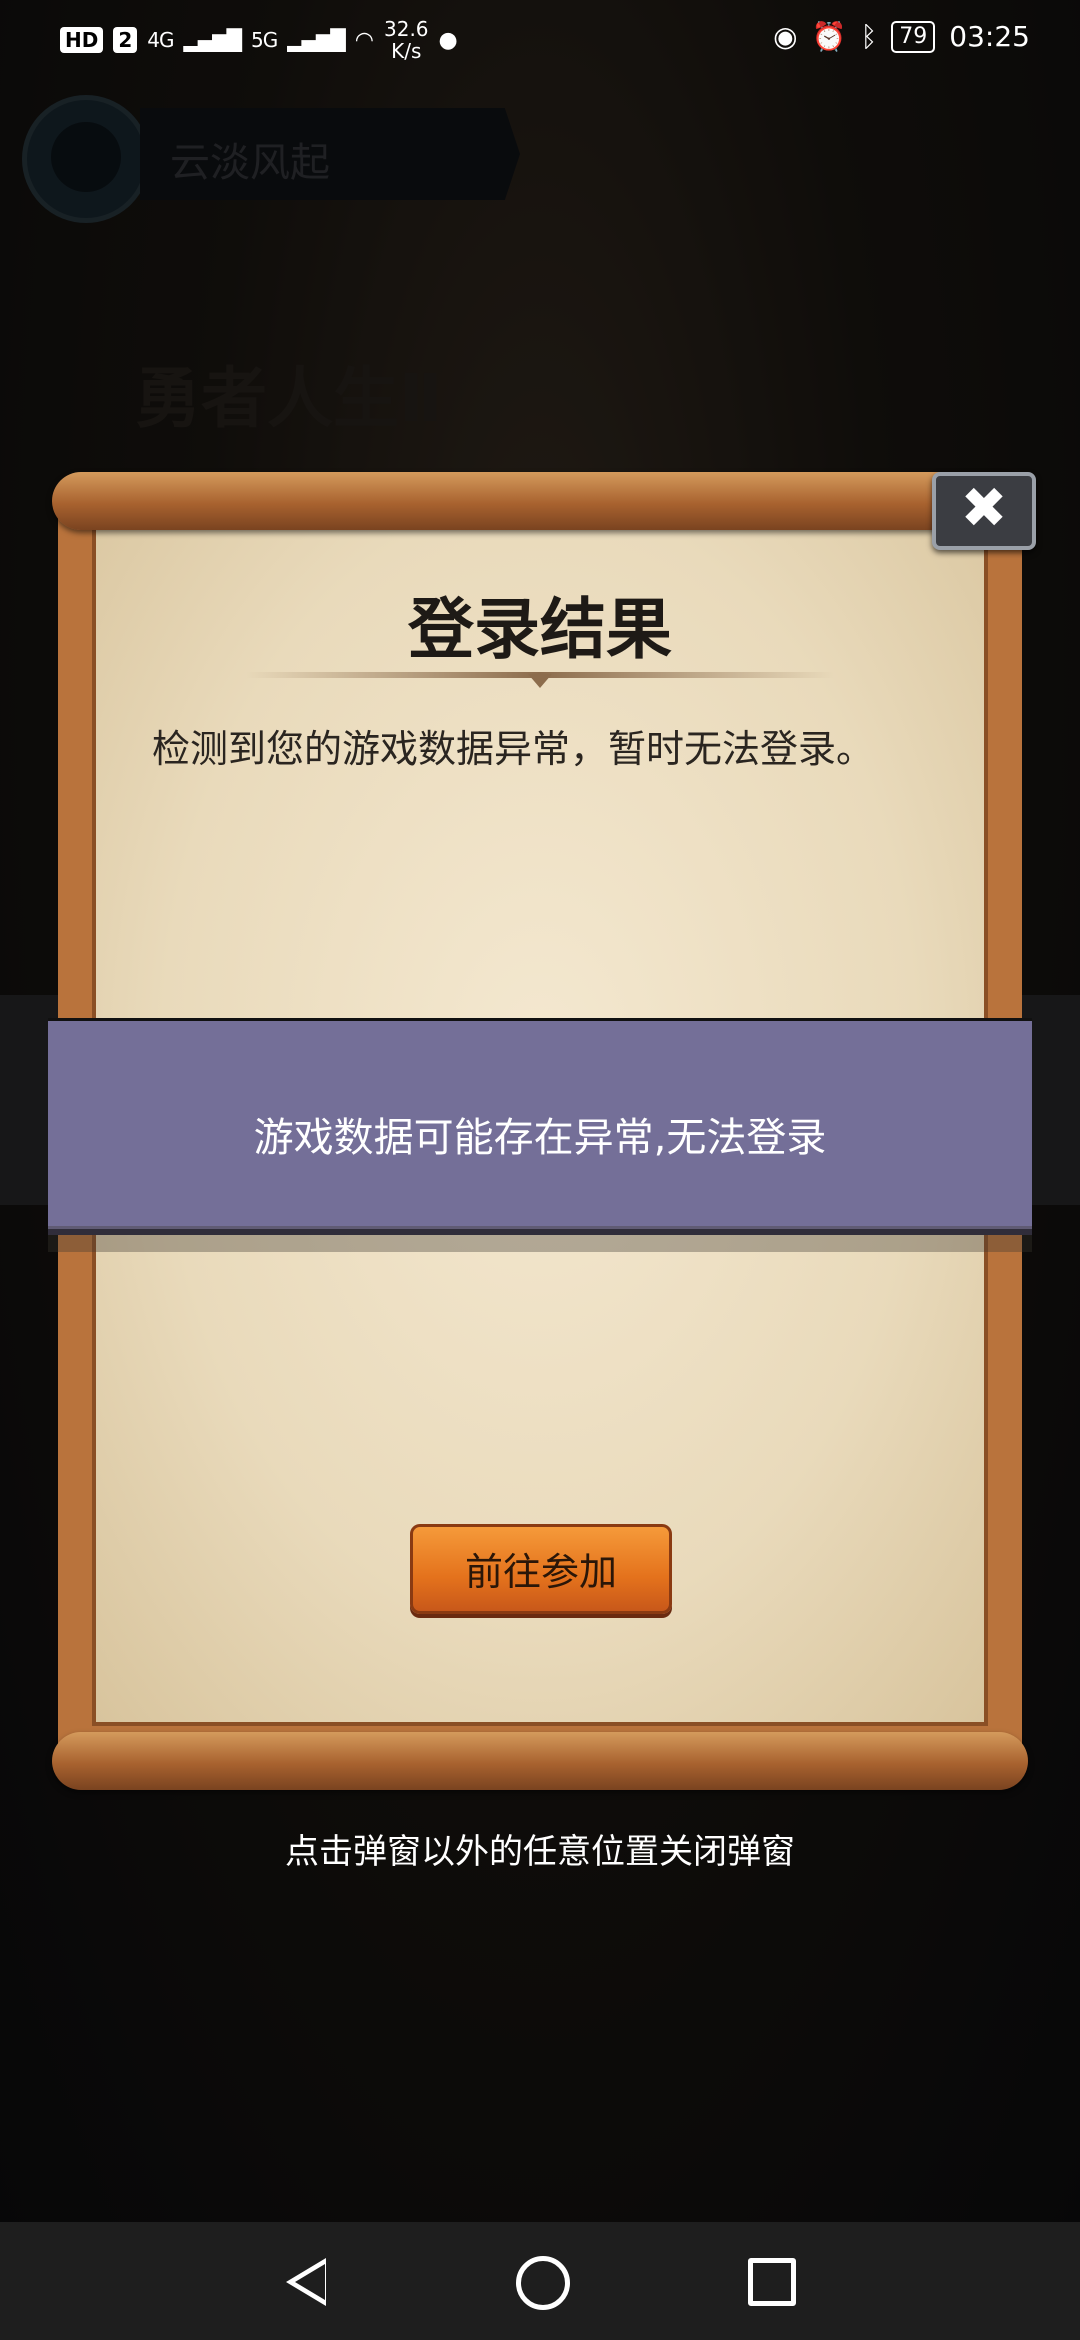 Image resolution: width=1080 pixels, height=2340 pixels. Describe the element at coordinates (316, 40) in the screenshot. I see `signal-icon-2: ▂▄▆█` at that location.